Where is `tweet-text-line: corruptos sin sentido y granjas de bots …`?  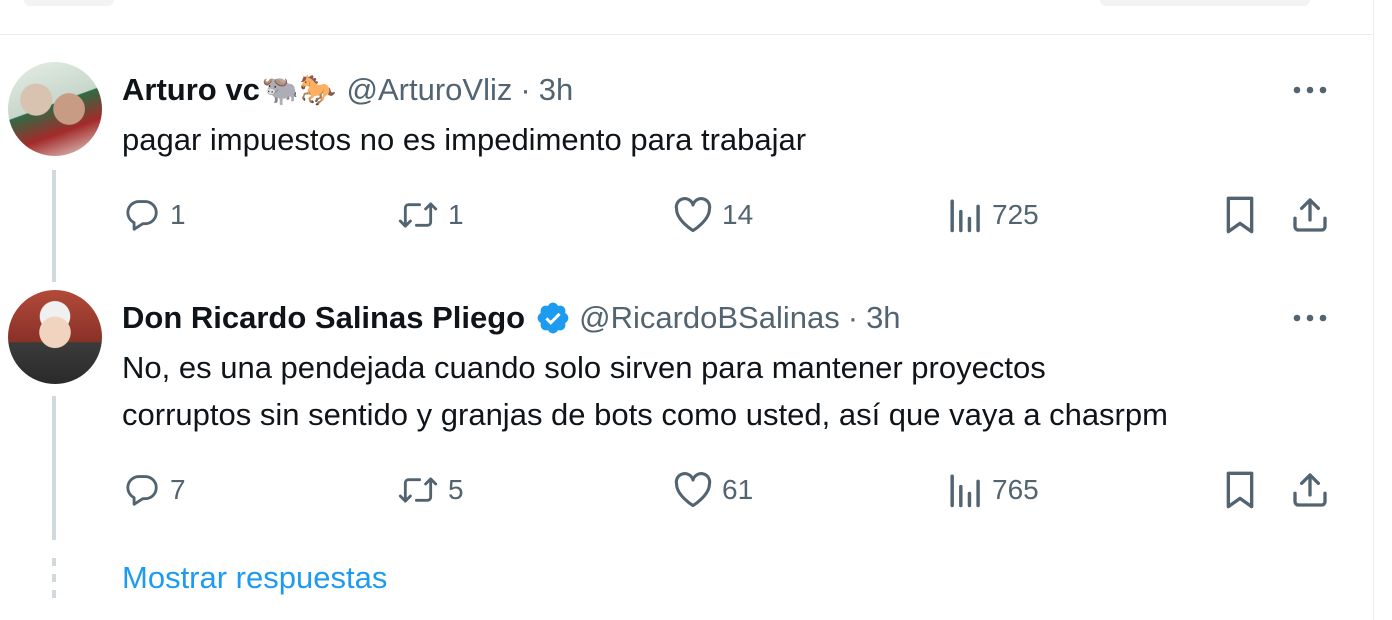
tweet-text-line: corruptos sin sentido y granjas de bots … is located at coordinates (645, 414).